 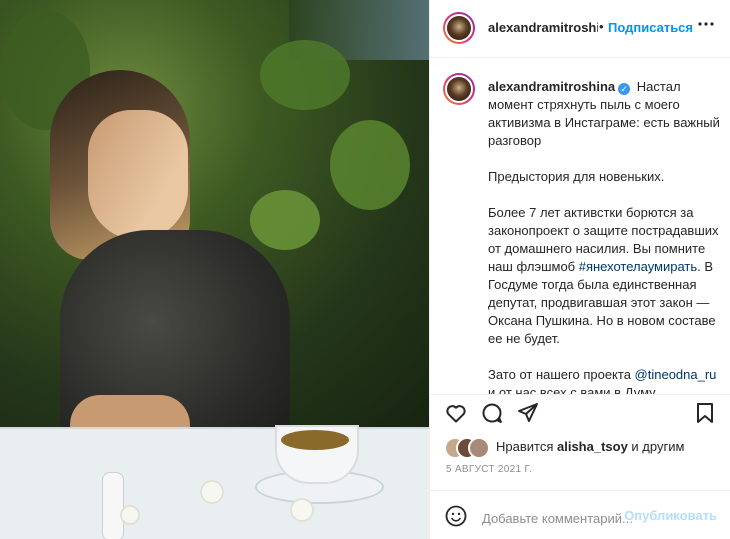 What do you see at coordinates (479, 448) in the screenshot?
I see `liker-avatar` at bounding box center [479, 448].